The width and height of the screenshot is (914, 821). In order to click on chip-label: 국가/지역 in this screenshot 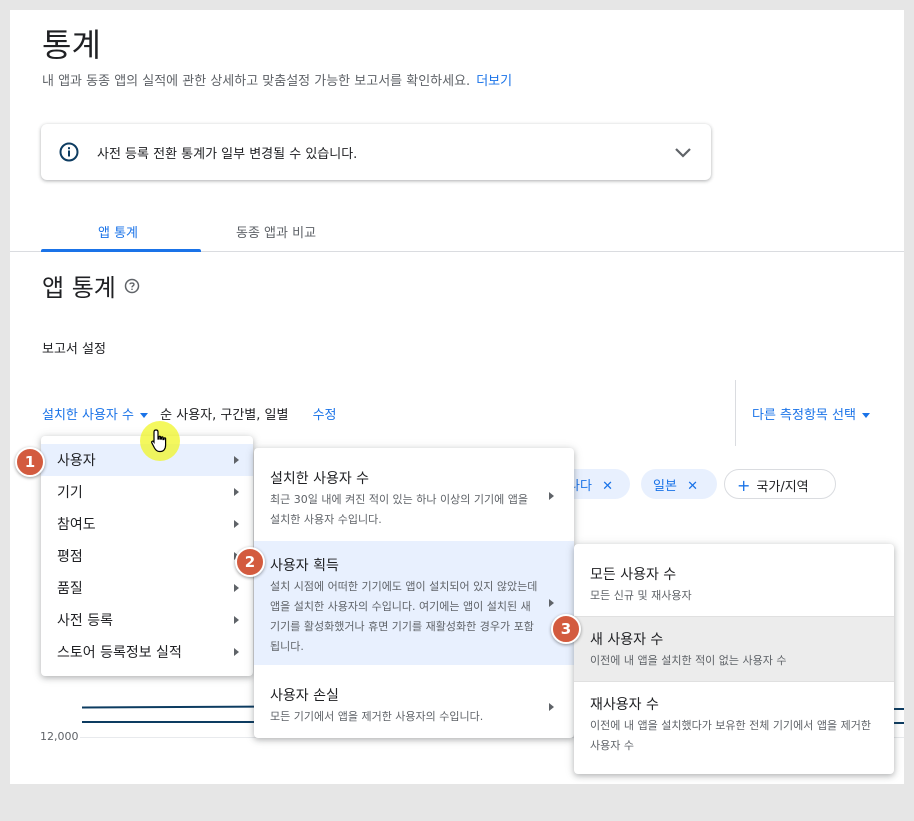, I will do `click(782, 487)`.